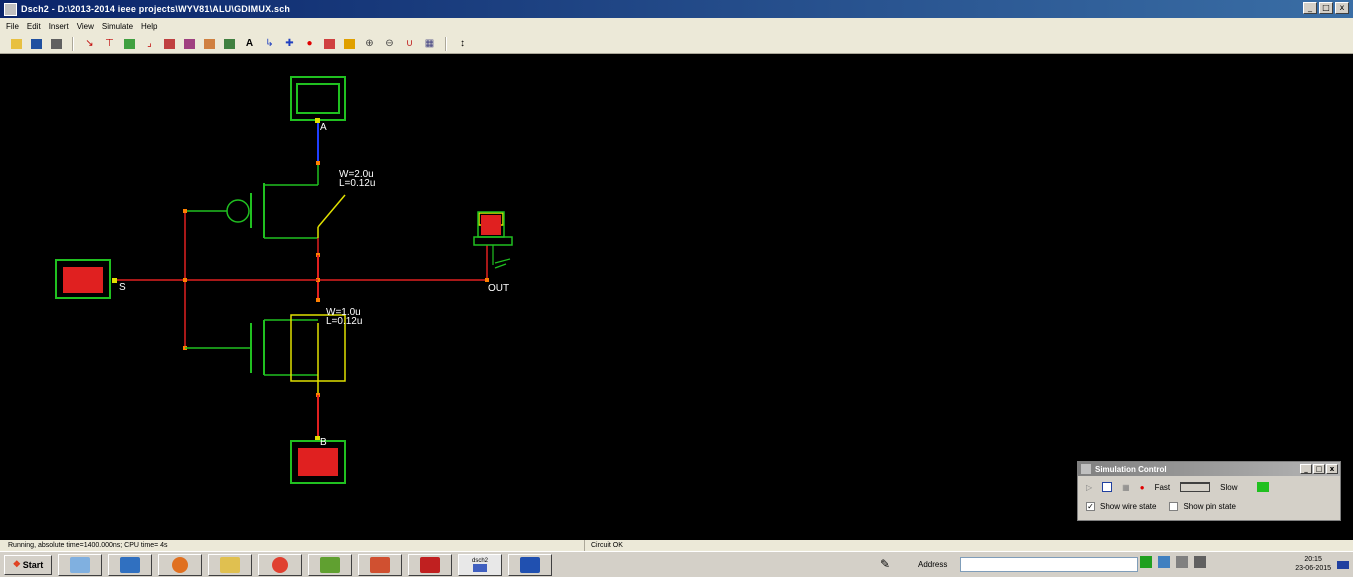  I want to click on stop-icon, so click(1107, 487).